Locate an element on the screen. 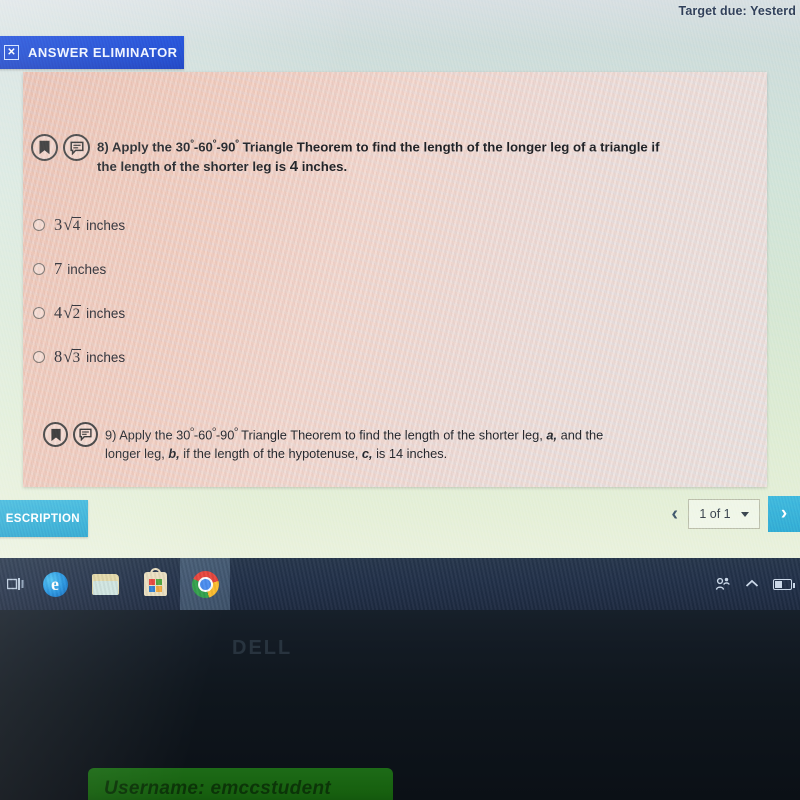 This screenshot has height=800, width=800. file-explorer-icon is located at coordinates (105, 584).